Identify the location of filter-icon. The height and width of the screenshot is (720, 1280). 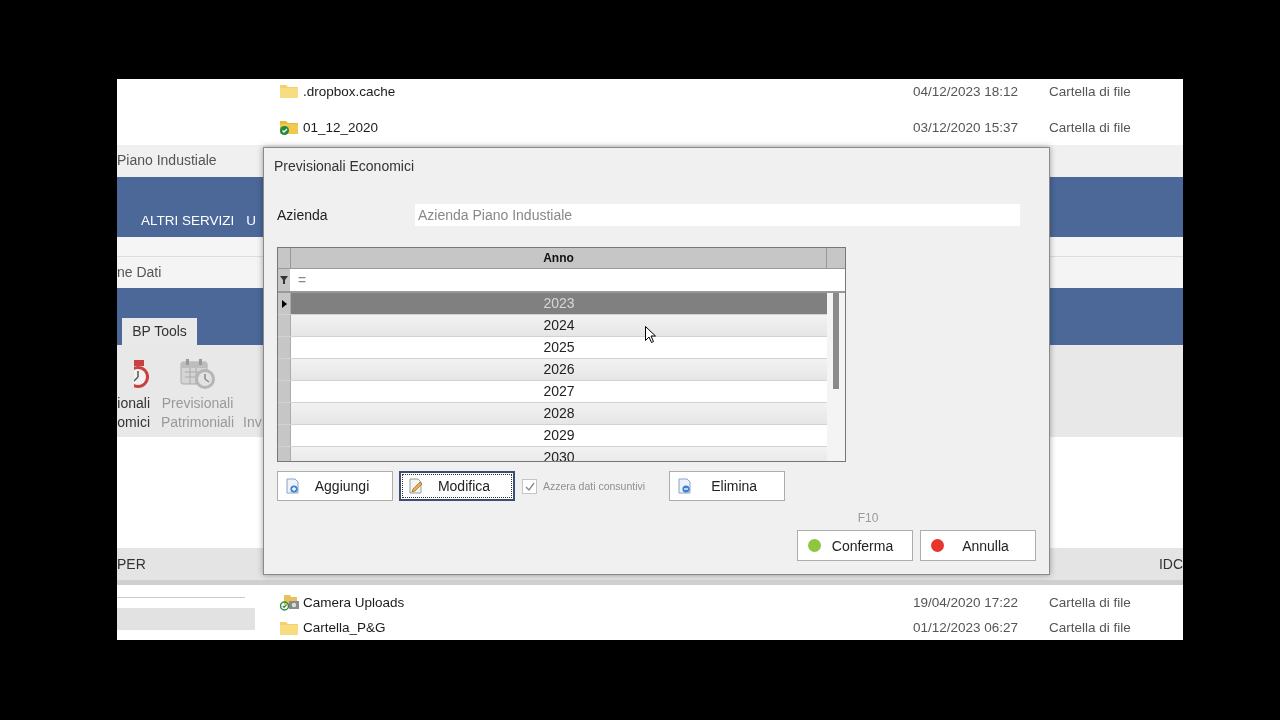
(284, 280).